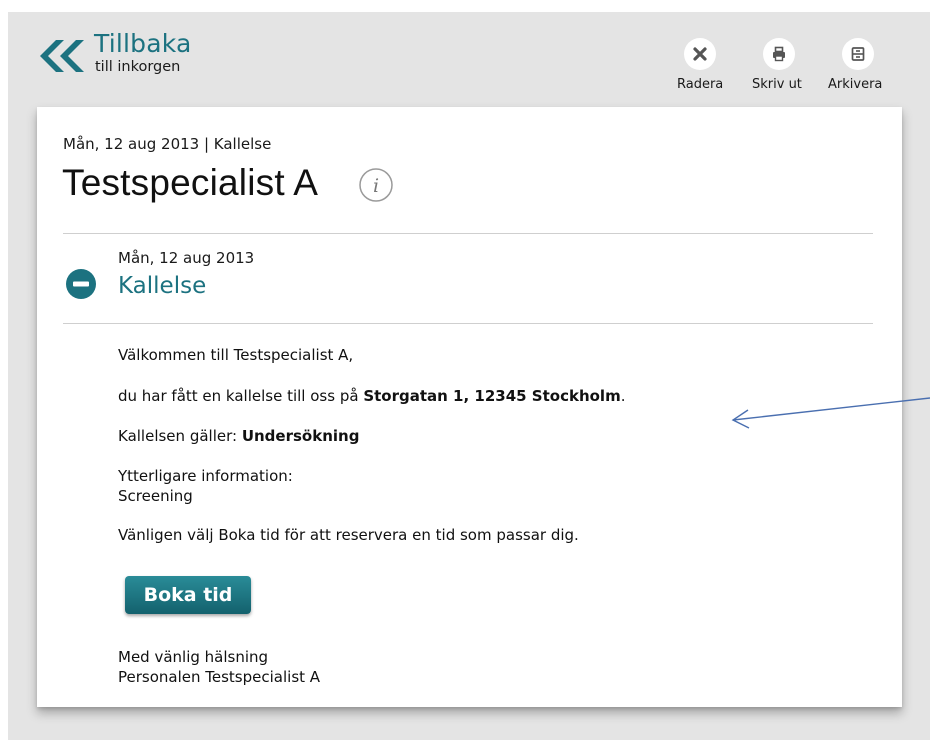 The width and height of the screenshot is (930, 740). I want to click on back-subtitle: till inkorgen, so click(138, 67).